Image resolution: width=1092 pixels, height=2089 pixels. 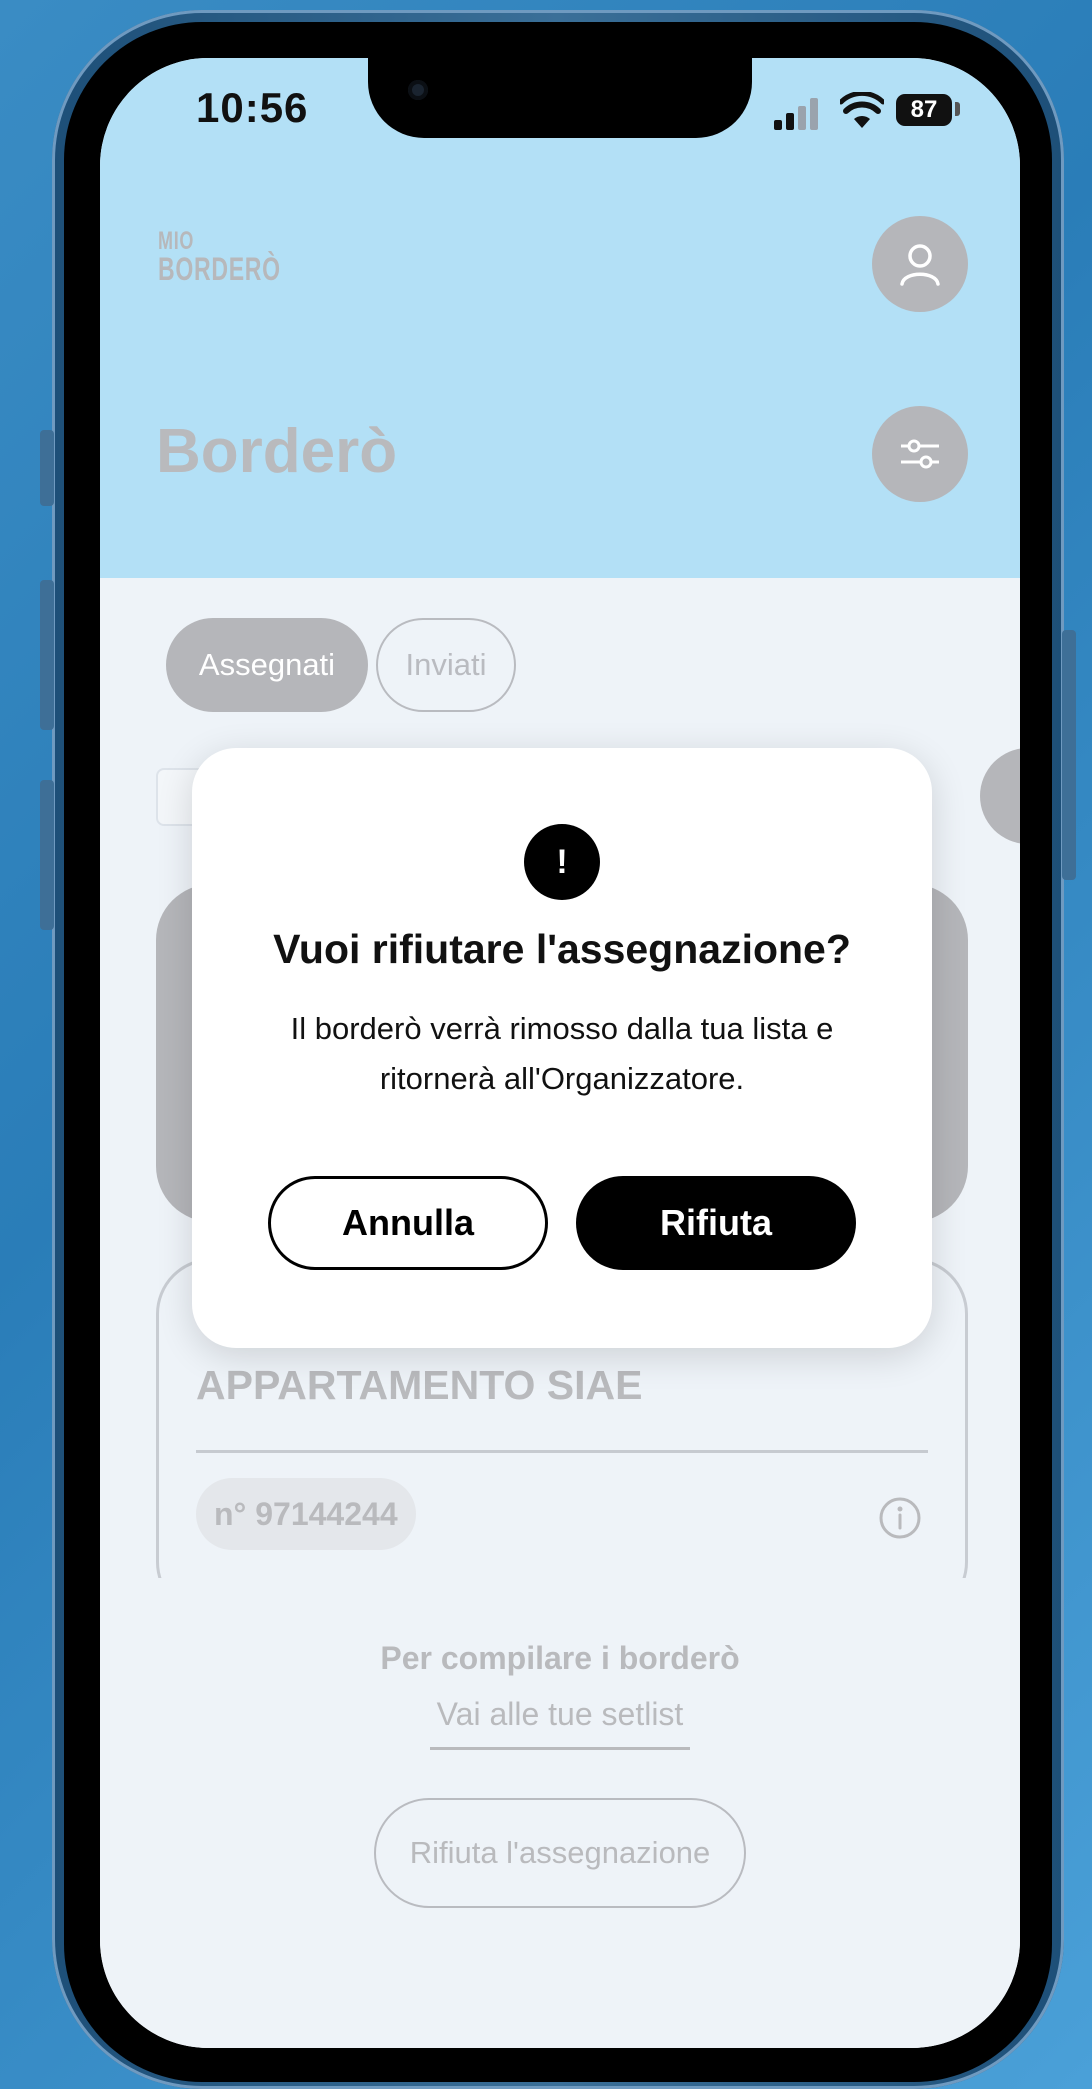 I want to click on sliders-icon, so click(x=920, y=454).